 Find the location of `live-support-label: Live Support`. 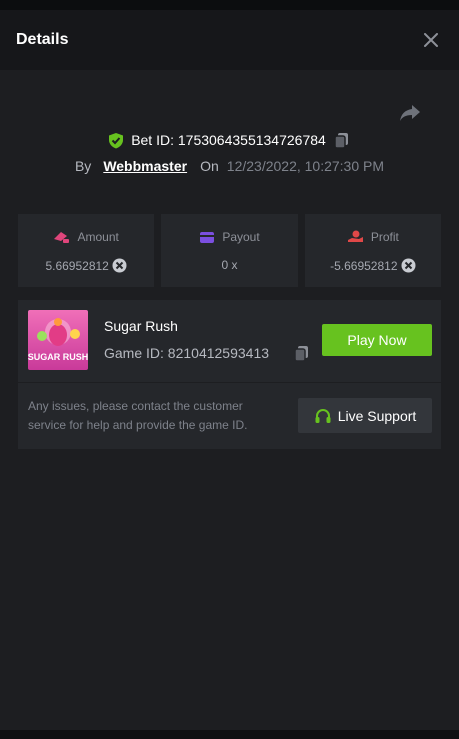

live-support-label: Live Support is located at coordinates (377, 415).